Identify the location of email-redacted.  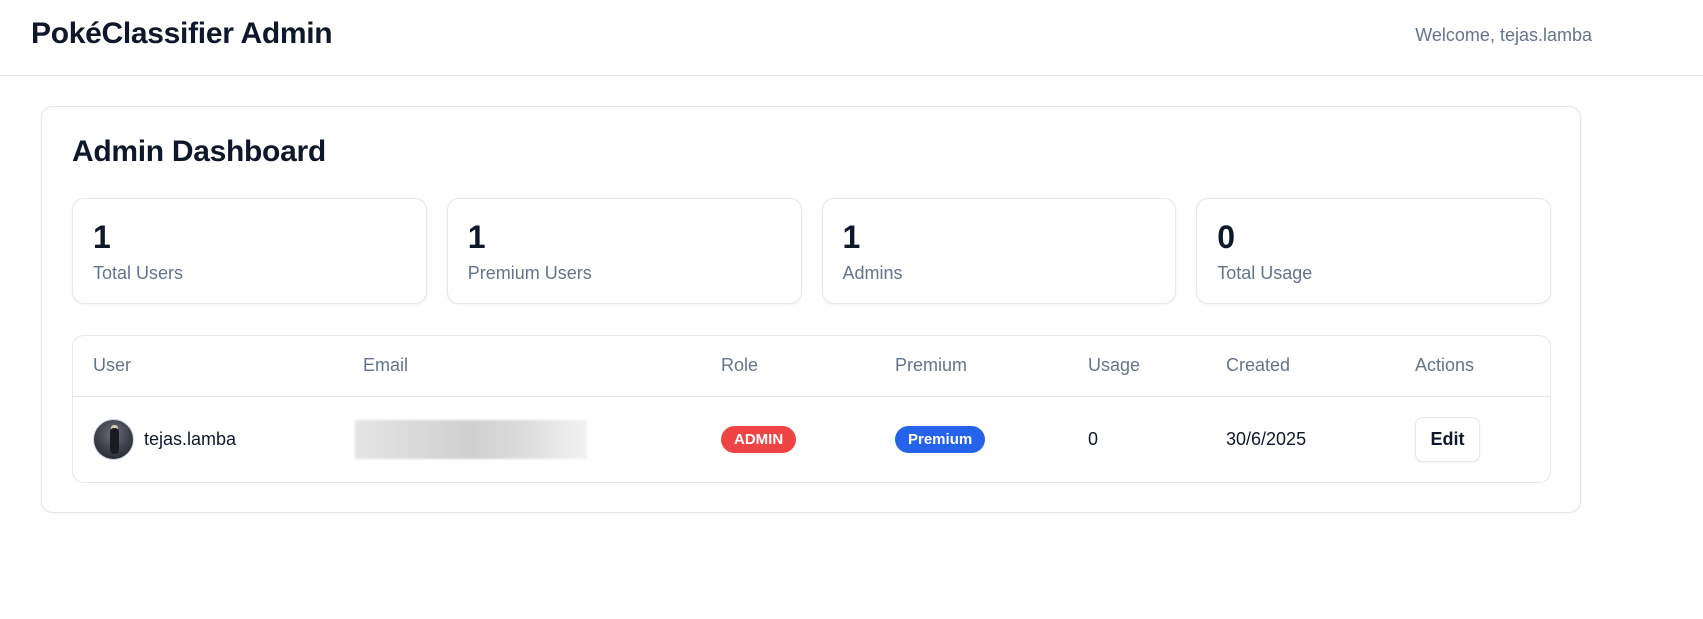
(471, 439).